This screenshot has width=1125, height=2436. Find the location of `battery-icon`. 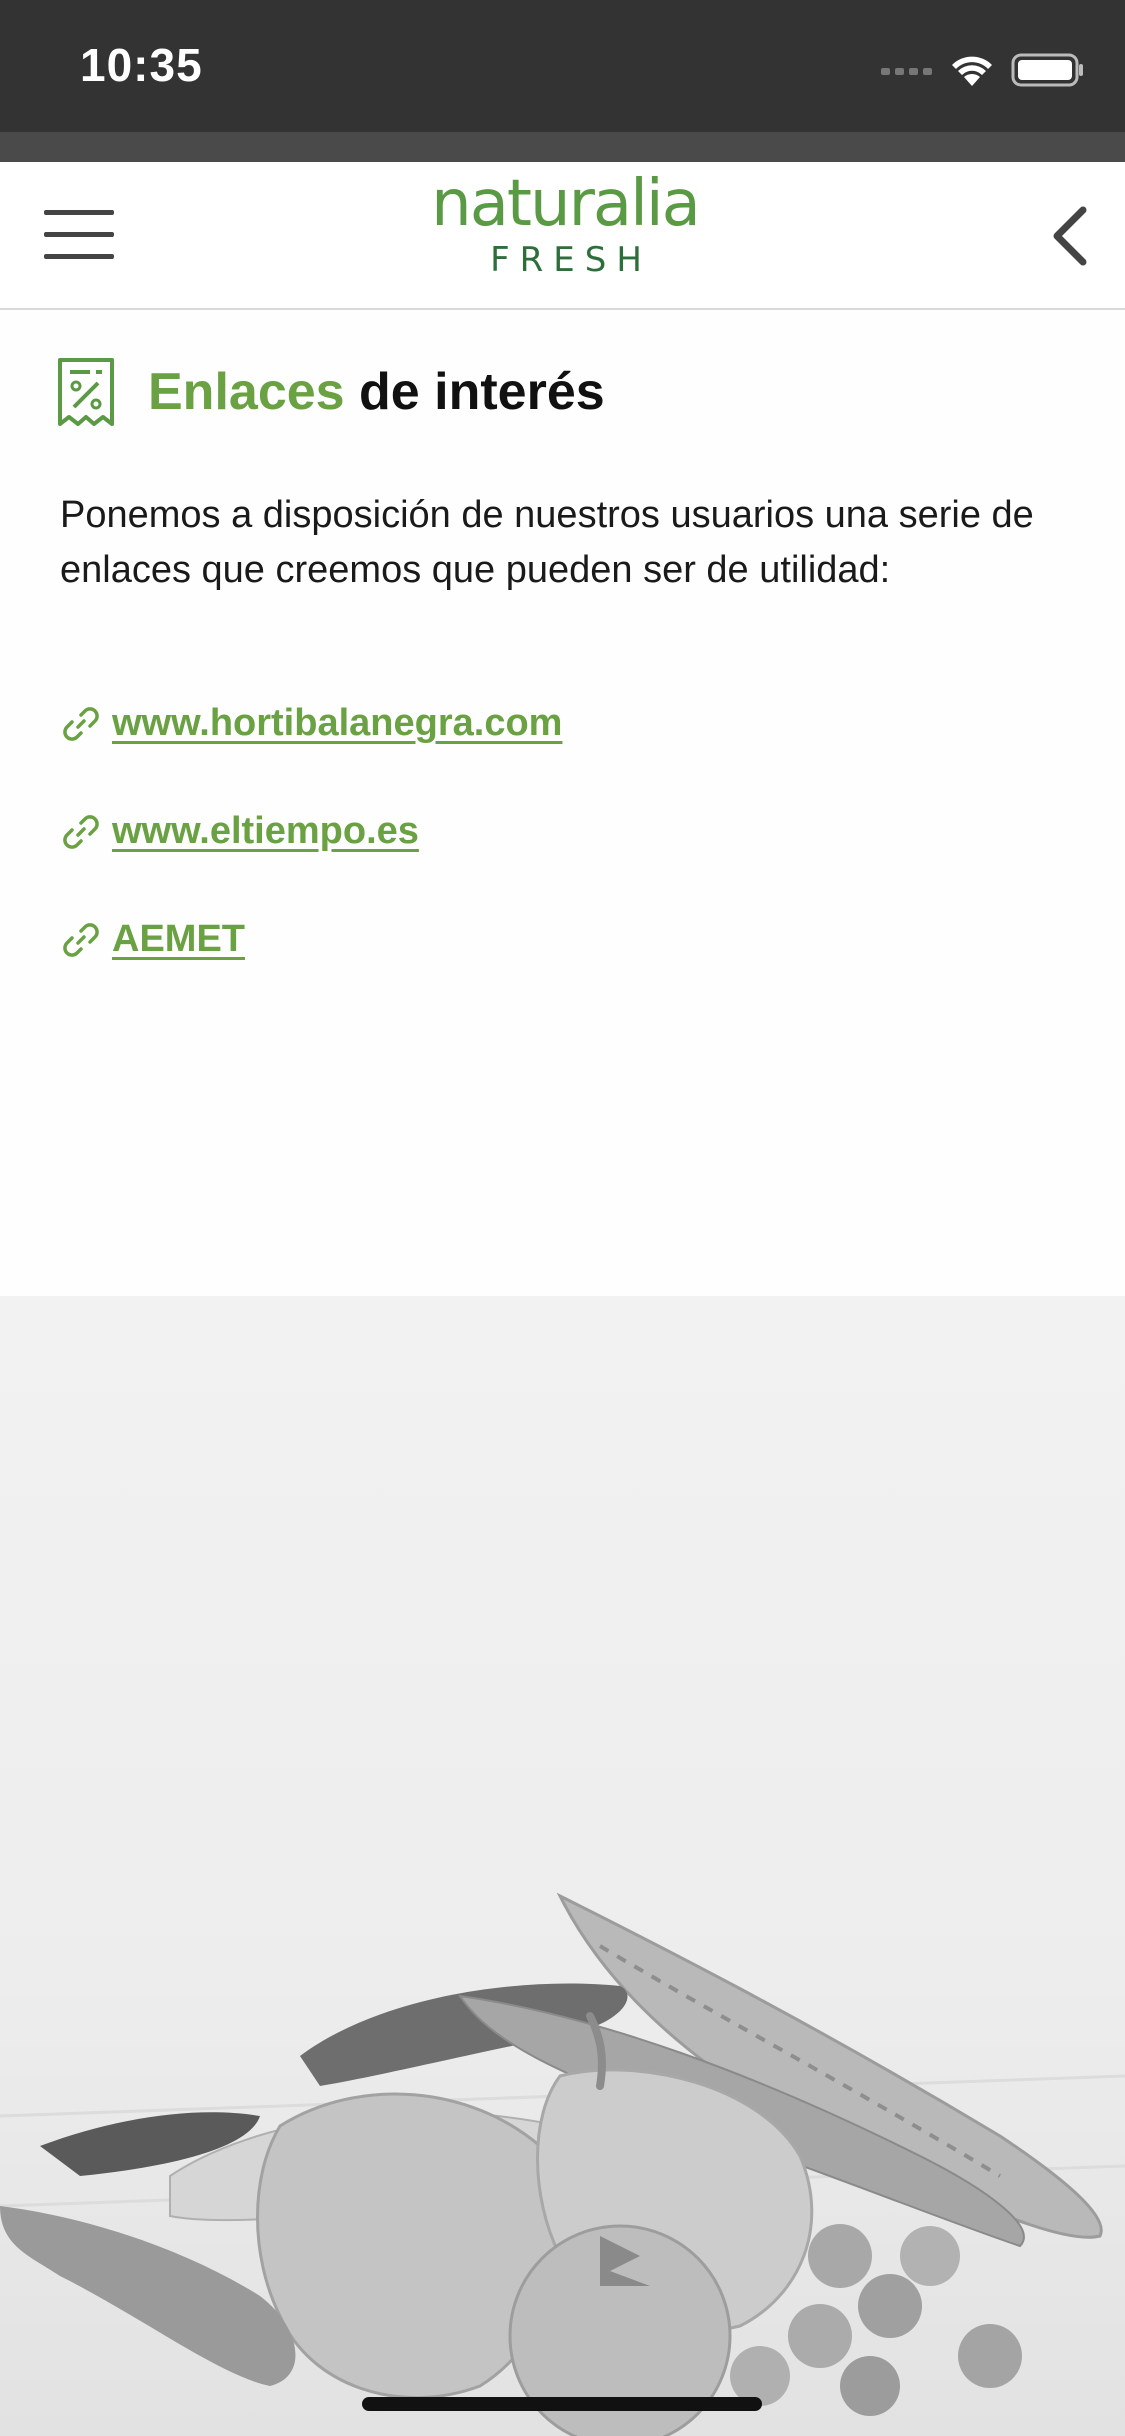

battery-icon is located at coordinates (1047, 70).